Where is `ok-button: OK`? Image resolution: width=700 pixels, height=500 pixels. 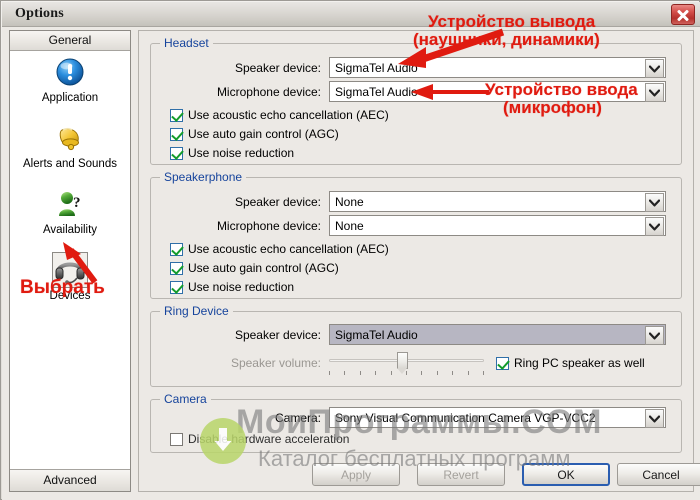 ok-button: OK is located at coordinates (566, 474).